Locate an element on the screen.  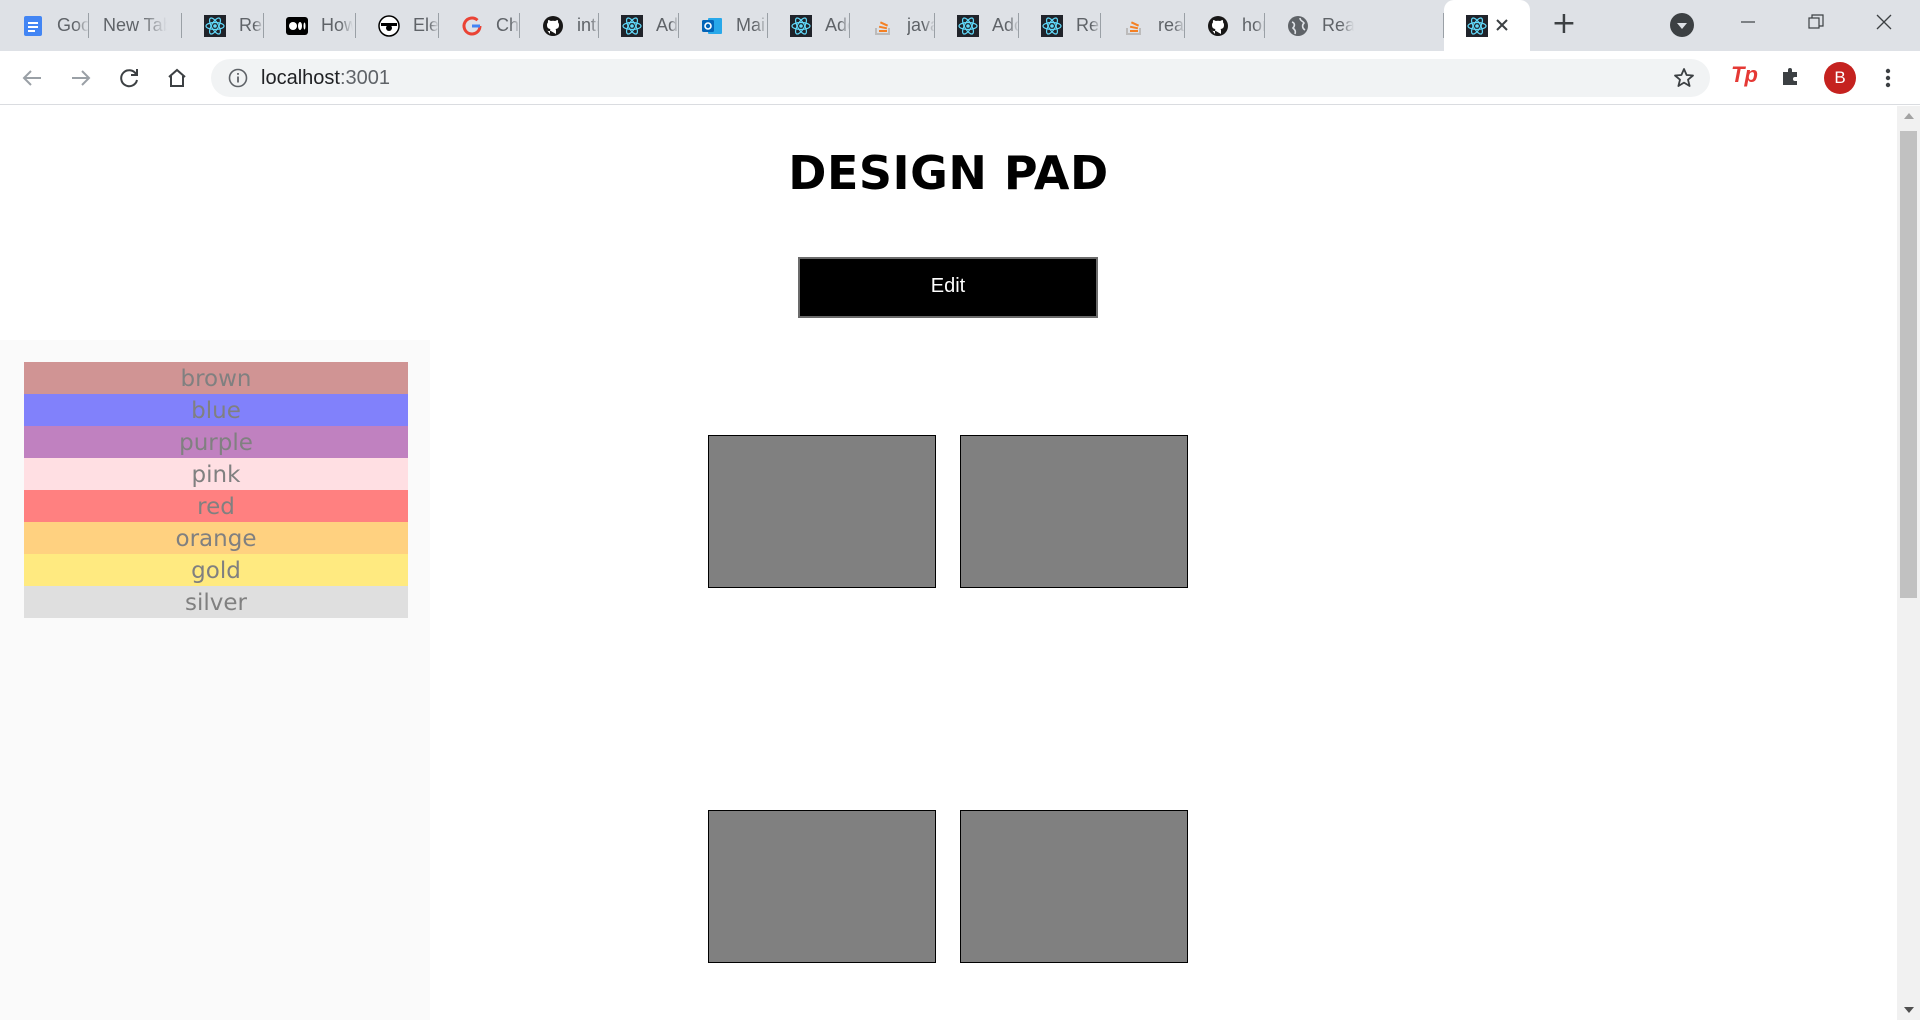
browser-tab: Elen is located at coordinates (397, 25).